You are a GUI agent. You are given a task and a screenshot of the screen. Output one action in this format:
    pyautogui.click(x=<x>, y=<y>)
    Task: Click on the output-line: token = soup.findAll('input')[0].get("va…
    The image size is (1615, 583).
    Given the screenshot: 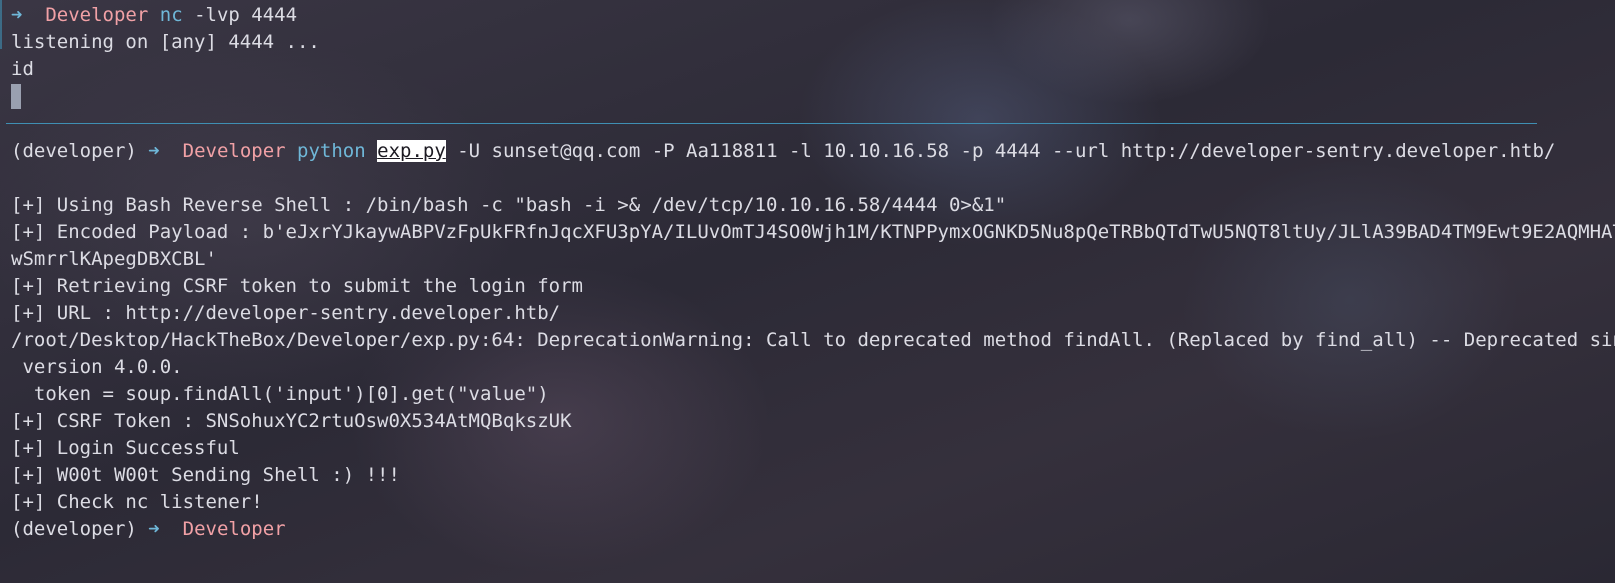 What is the action you would take?
    pyautogui.click(x=280, y=394)
    